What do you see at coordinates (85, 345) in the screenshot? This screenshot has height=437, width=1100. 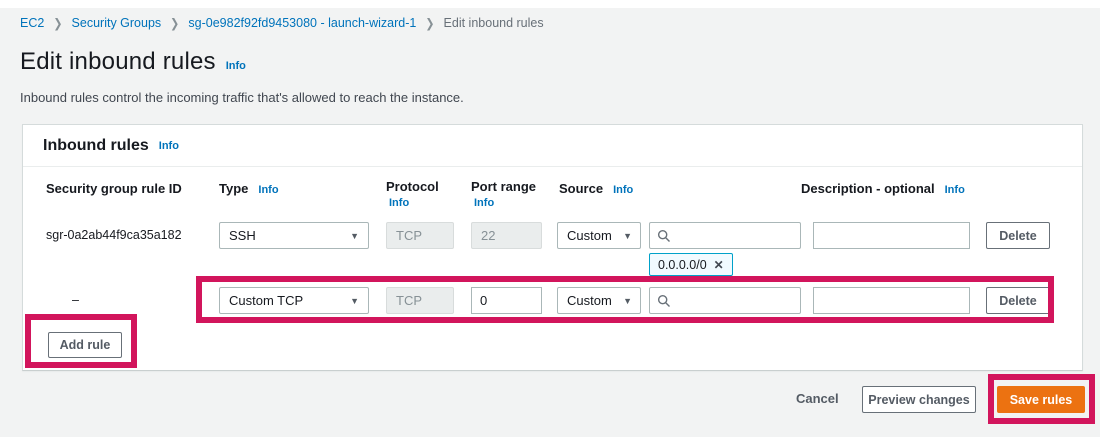 I see `add-rule-button: Add rule` at bounding box center [85, 345].